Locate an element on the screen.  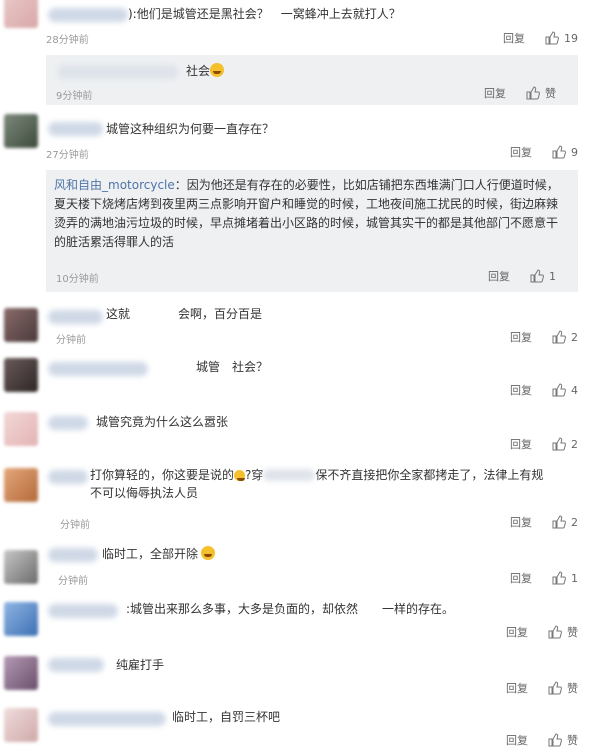
comment-5: 城管究竟为什么这么嚣张 回复 2 is located at coordinates (300, 432).